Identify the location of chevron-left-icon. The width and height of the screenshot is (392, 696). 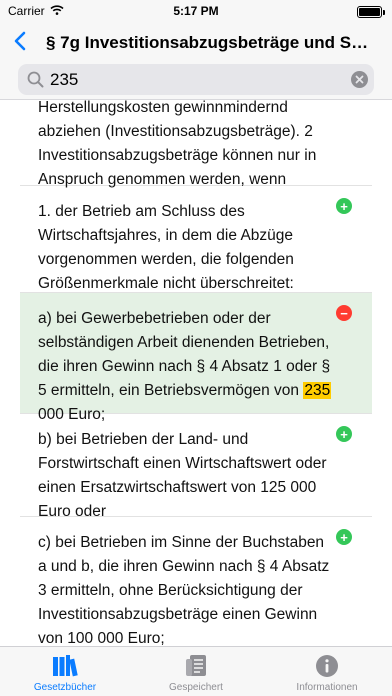
(20, 43).